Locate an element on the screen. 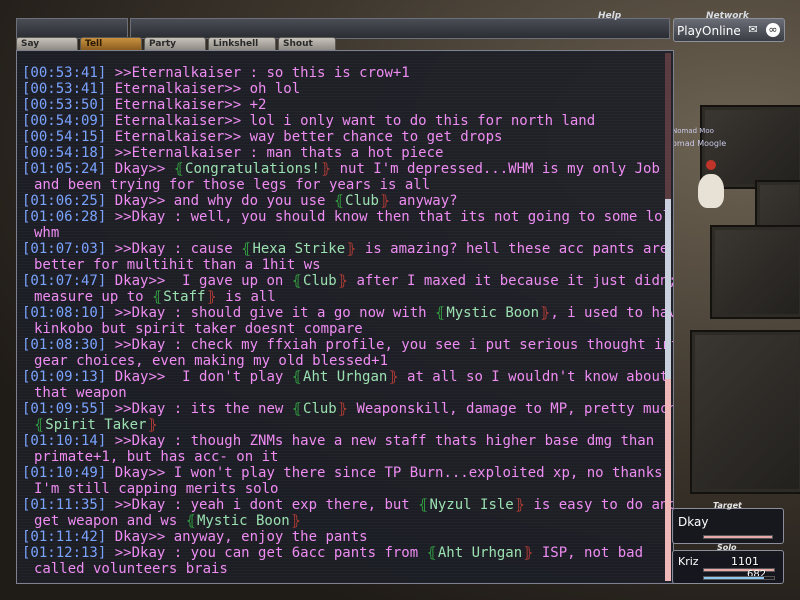  target-name: Dkay is located at coordinates (693, 522).